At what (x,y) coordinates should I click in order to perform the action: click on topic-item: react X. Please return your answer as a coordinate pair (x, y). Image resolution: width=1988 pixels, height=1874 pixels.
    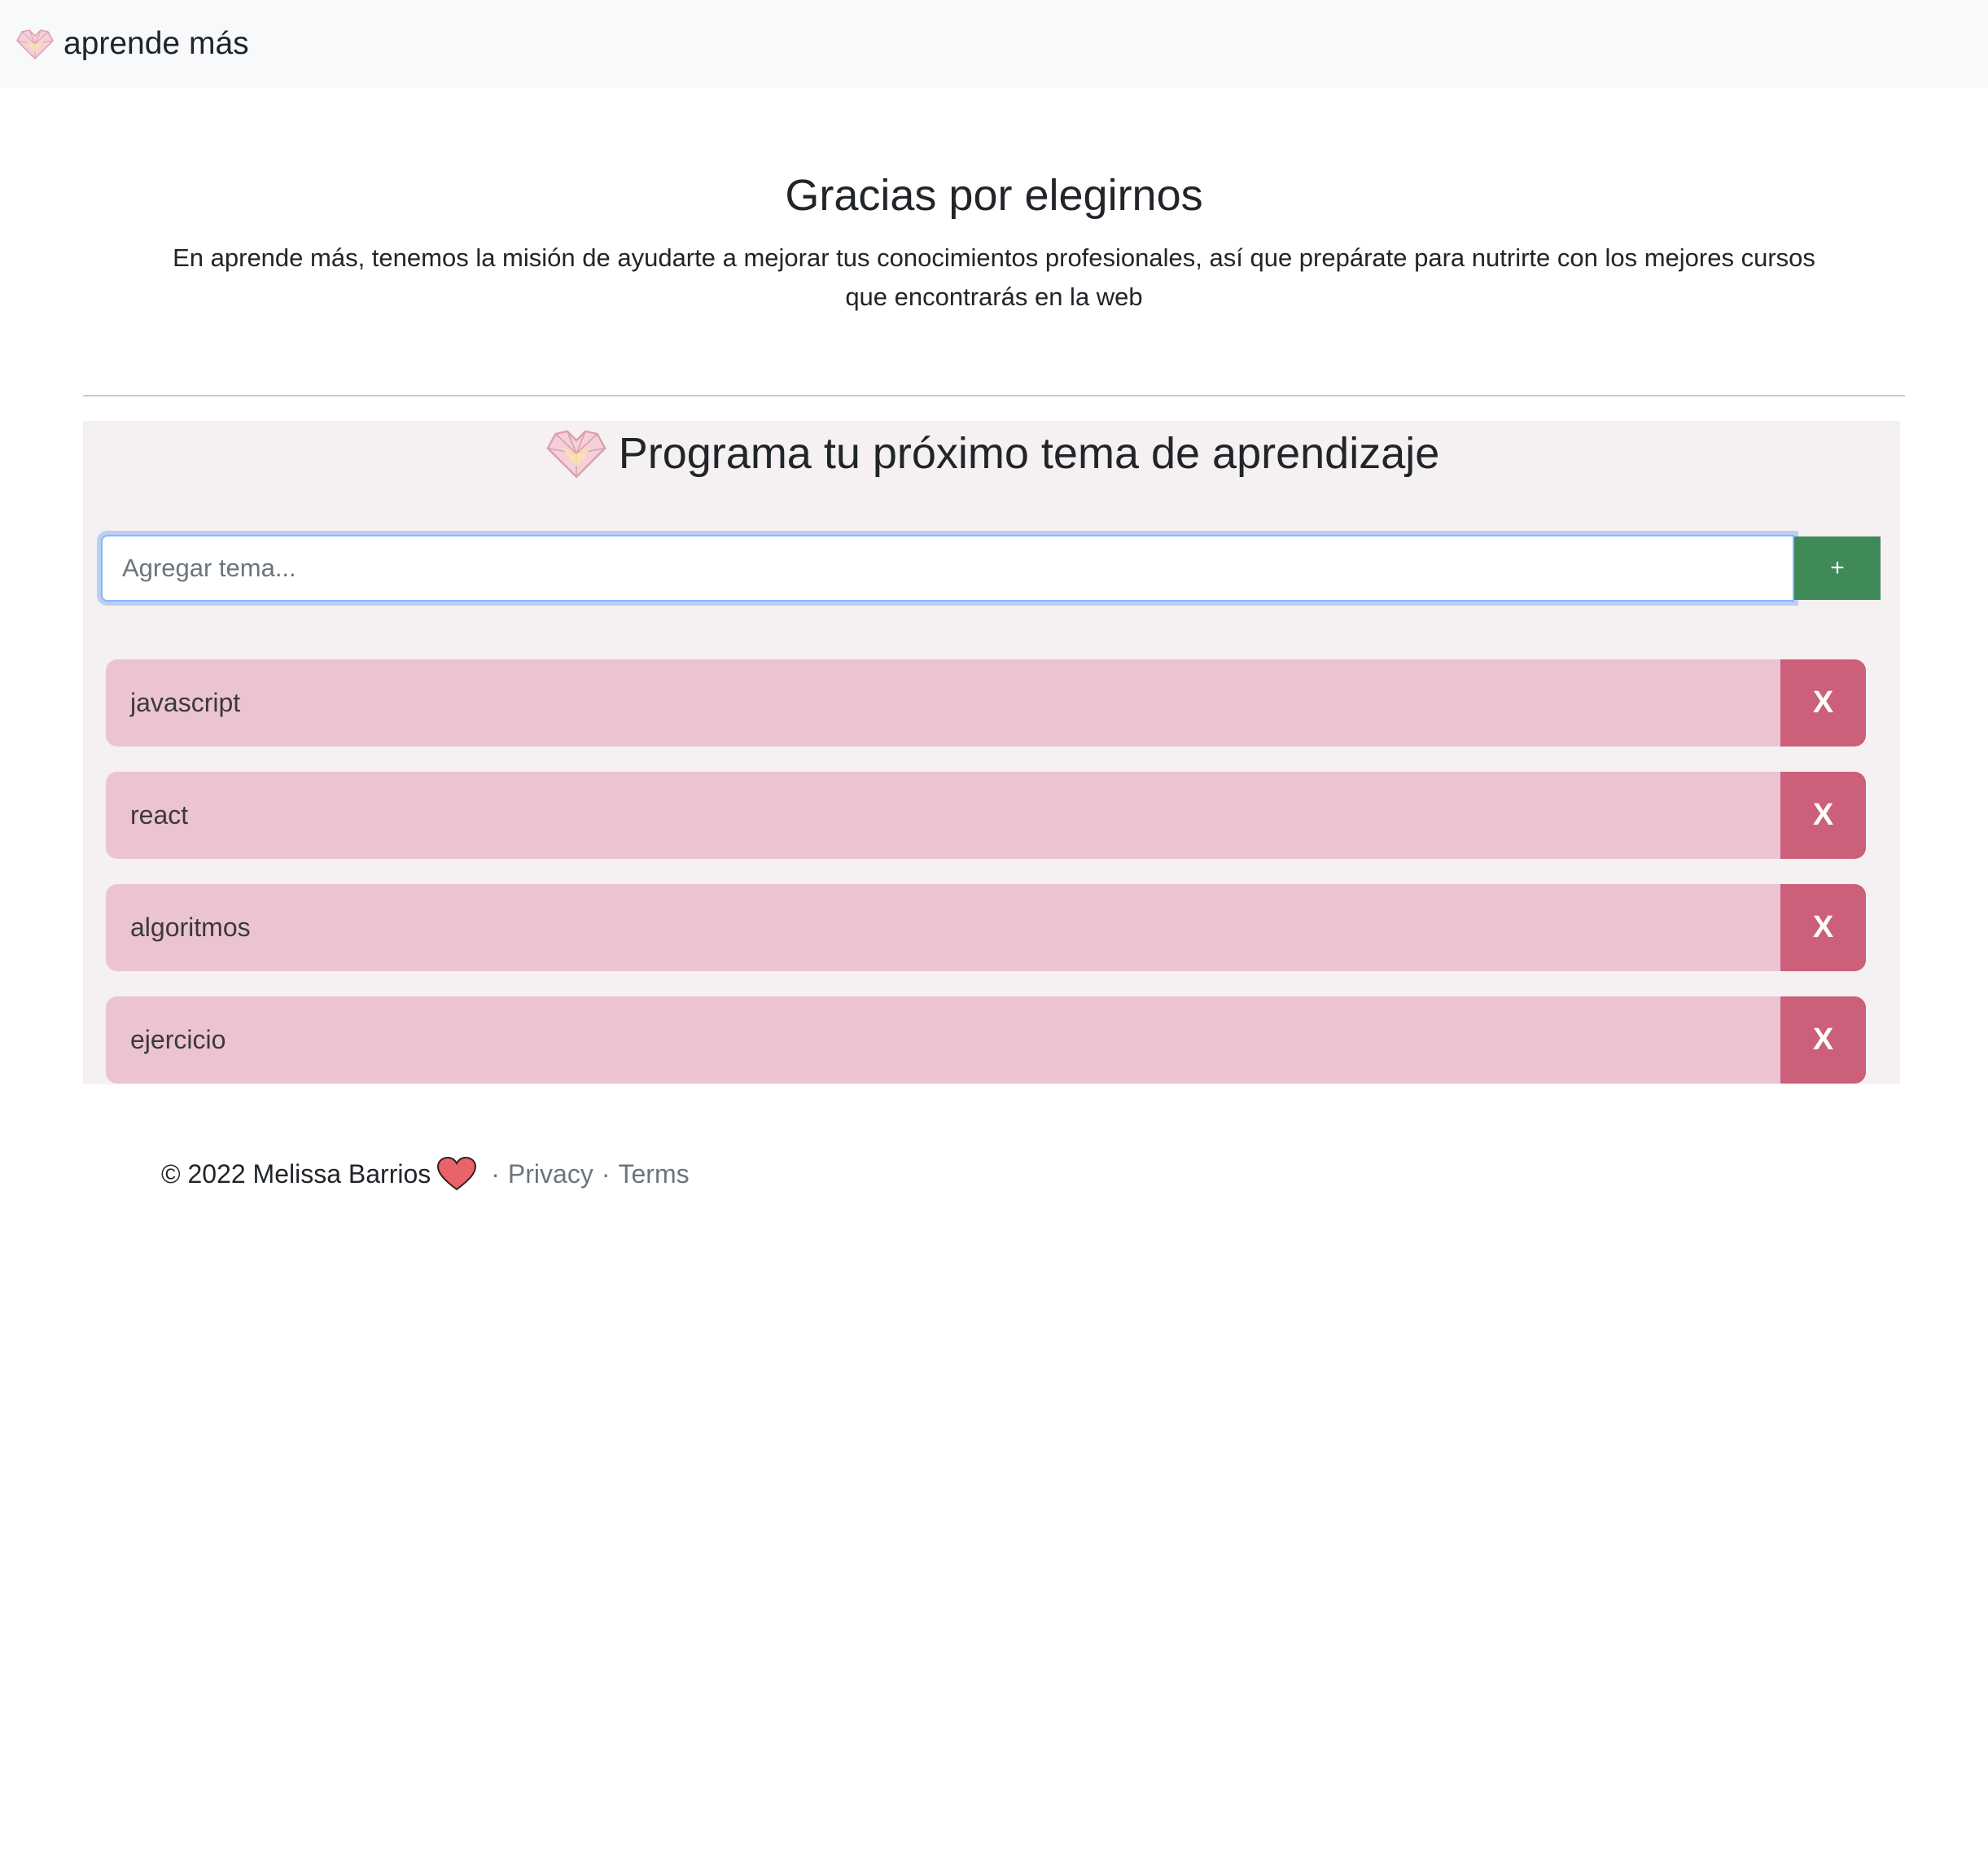
    Looking at the image, I should click on (986, 815).